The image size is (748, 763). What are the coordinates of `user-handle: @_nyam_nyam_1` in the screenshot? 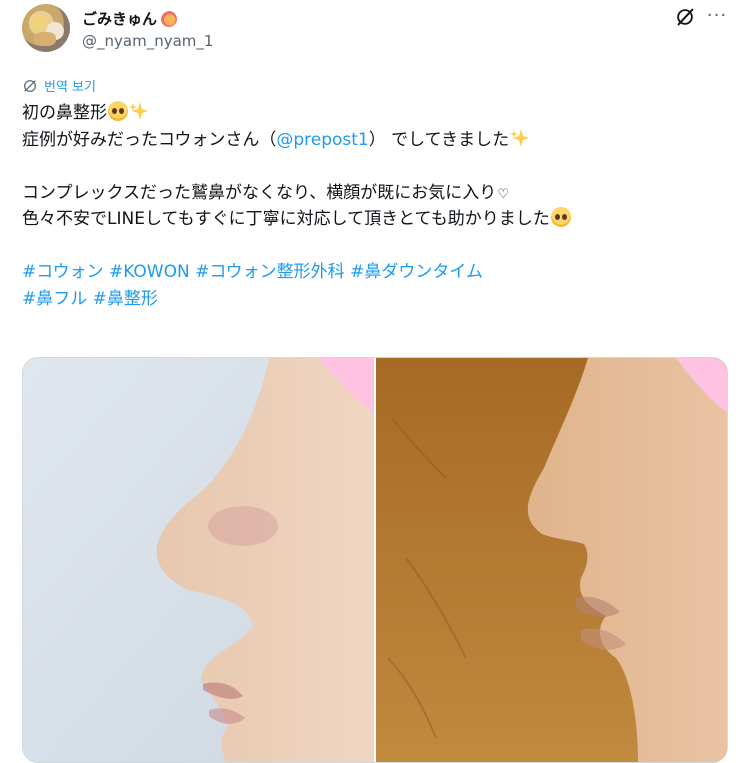 It's located at (147, 41).